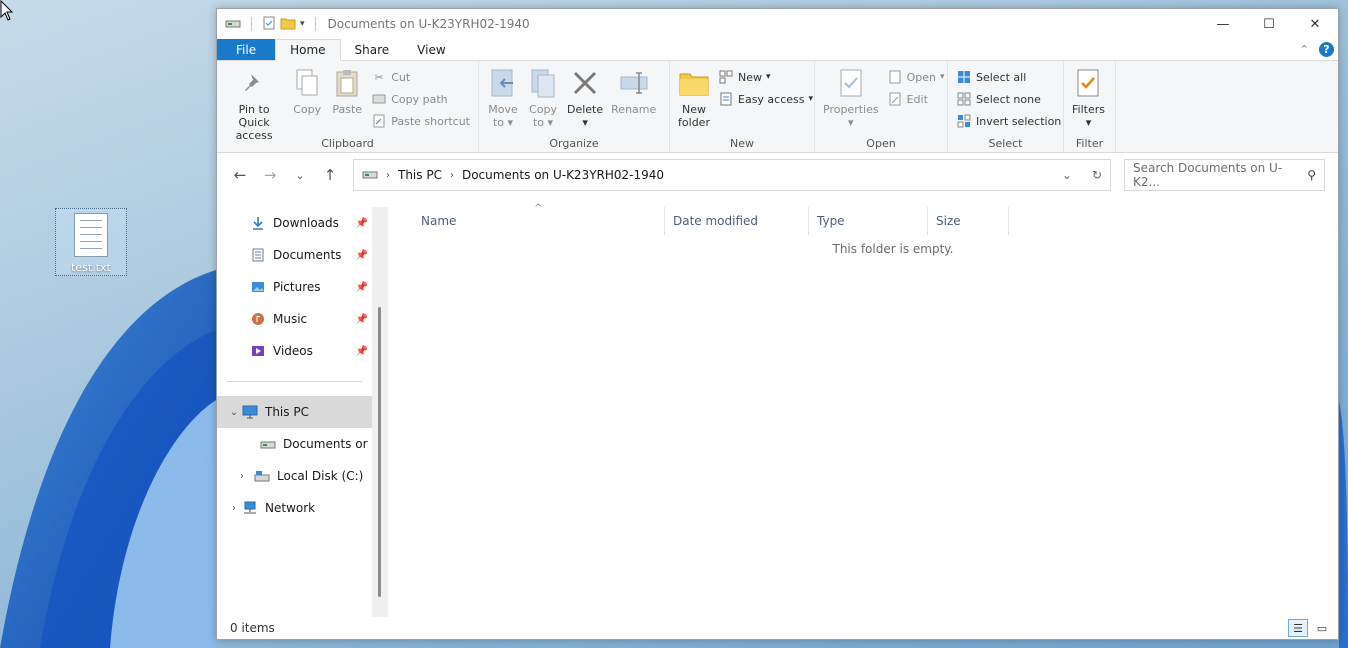  Describe the element at coordinates (431, 49) in the screenshot. I see `tab-view: View` at that location.